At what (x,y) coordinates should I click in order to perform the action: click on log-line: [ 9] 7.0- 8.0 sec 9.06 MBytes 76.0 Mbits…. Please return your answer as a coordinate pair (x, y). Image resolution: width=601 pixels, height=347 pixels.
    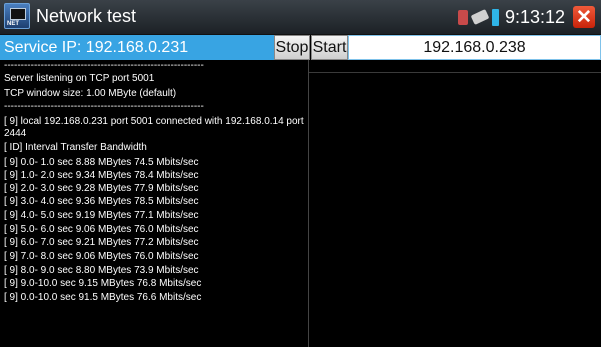
    Looking at the image, I should click on (101, 256).